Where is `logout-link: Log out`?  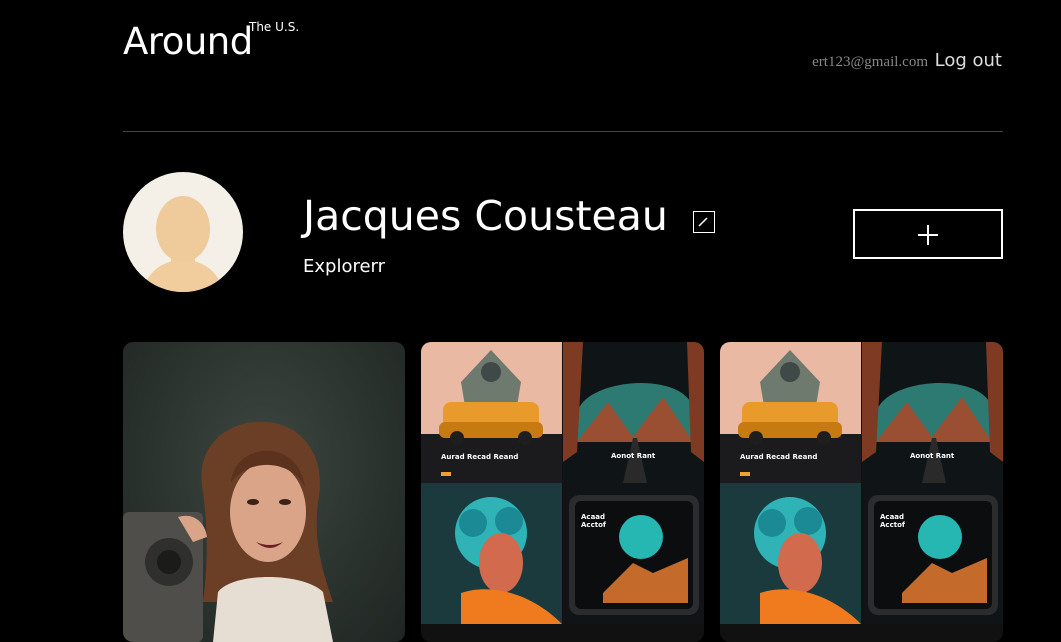
logout-link: Log out is located at coordinates (968, 60).